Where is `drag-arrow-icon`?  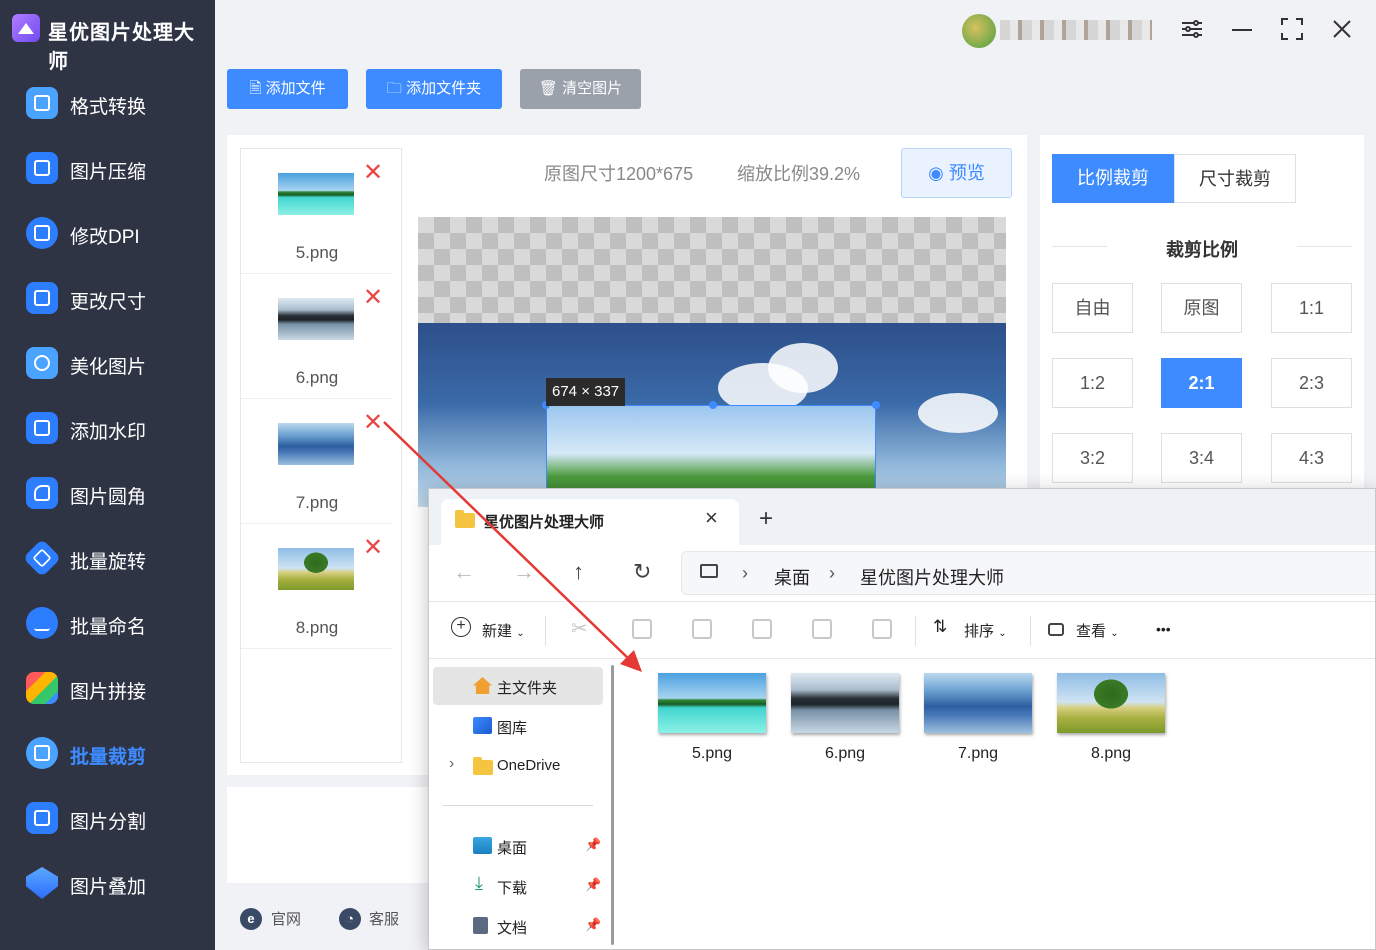 drag-arrow-icon is located at coordinates (512, 546).